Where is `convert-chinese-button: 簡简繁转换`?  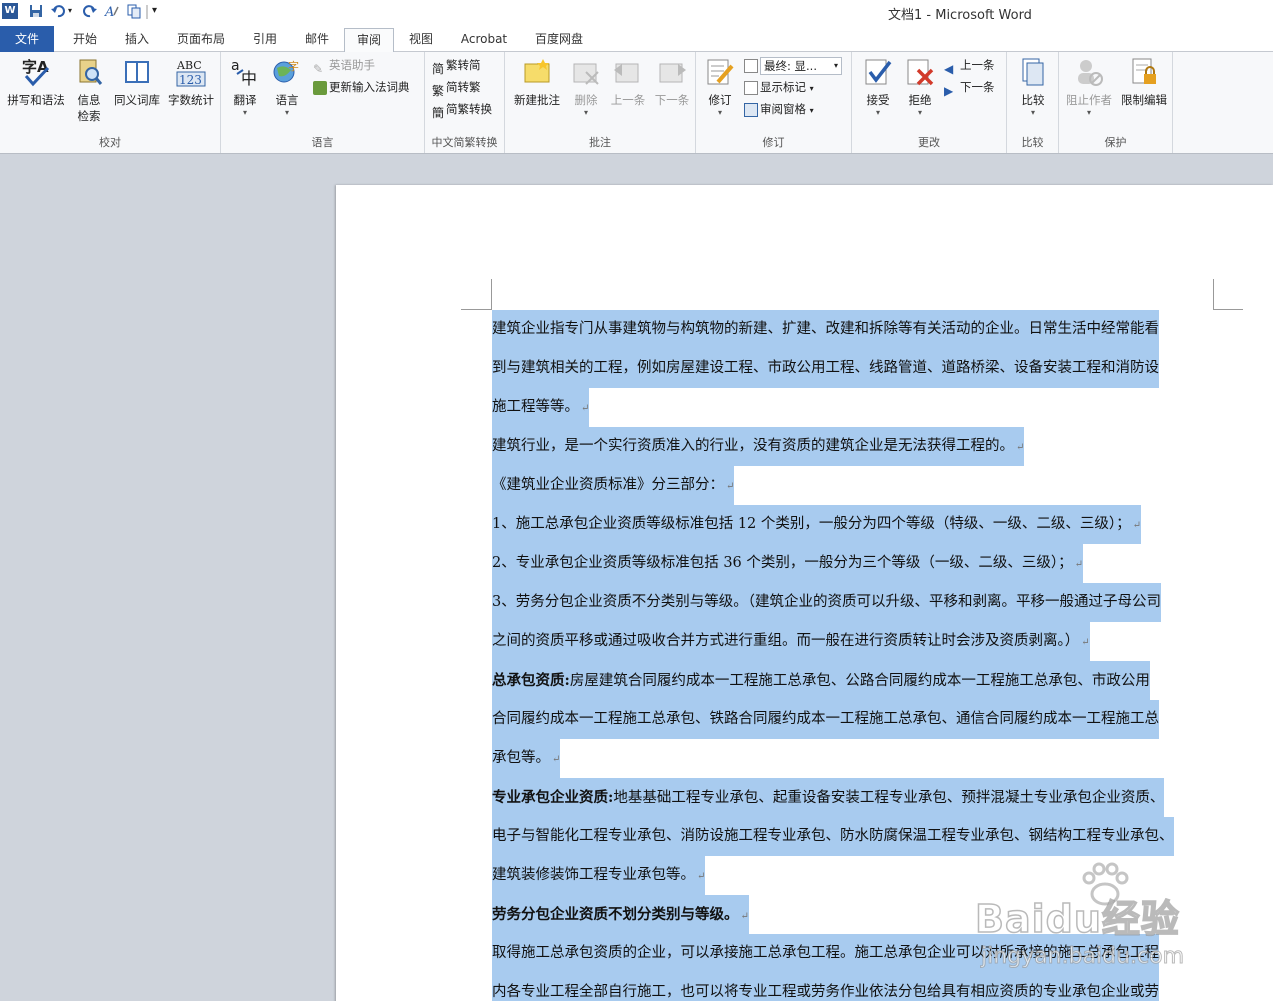 convert-chinese-button: 簡简繁转换 is located at coordinates (462, 109).